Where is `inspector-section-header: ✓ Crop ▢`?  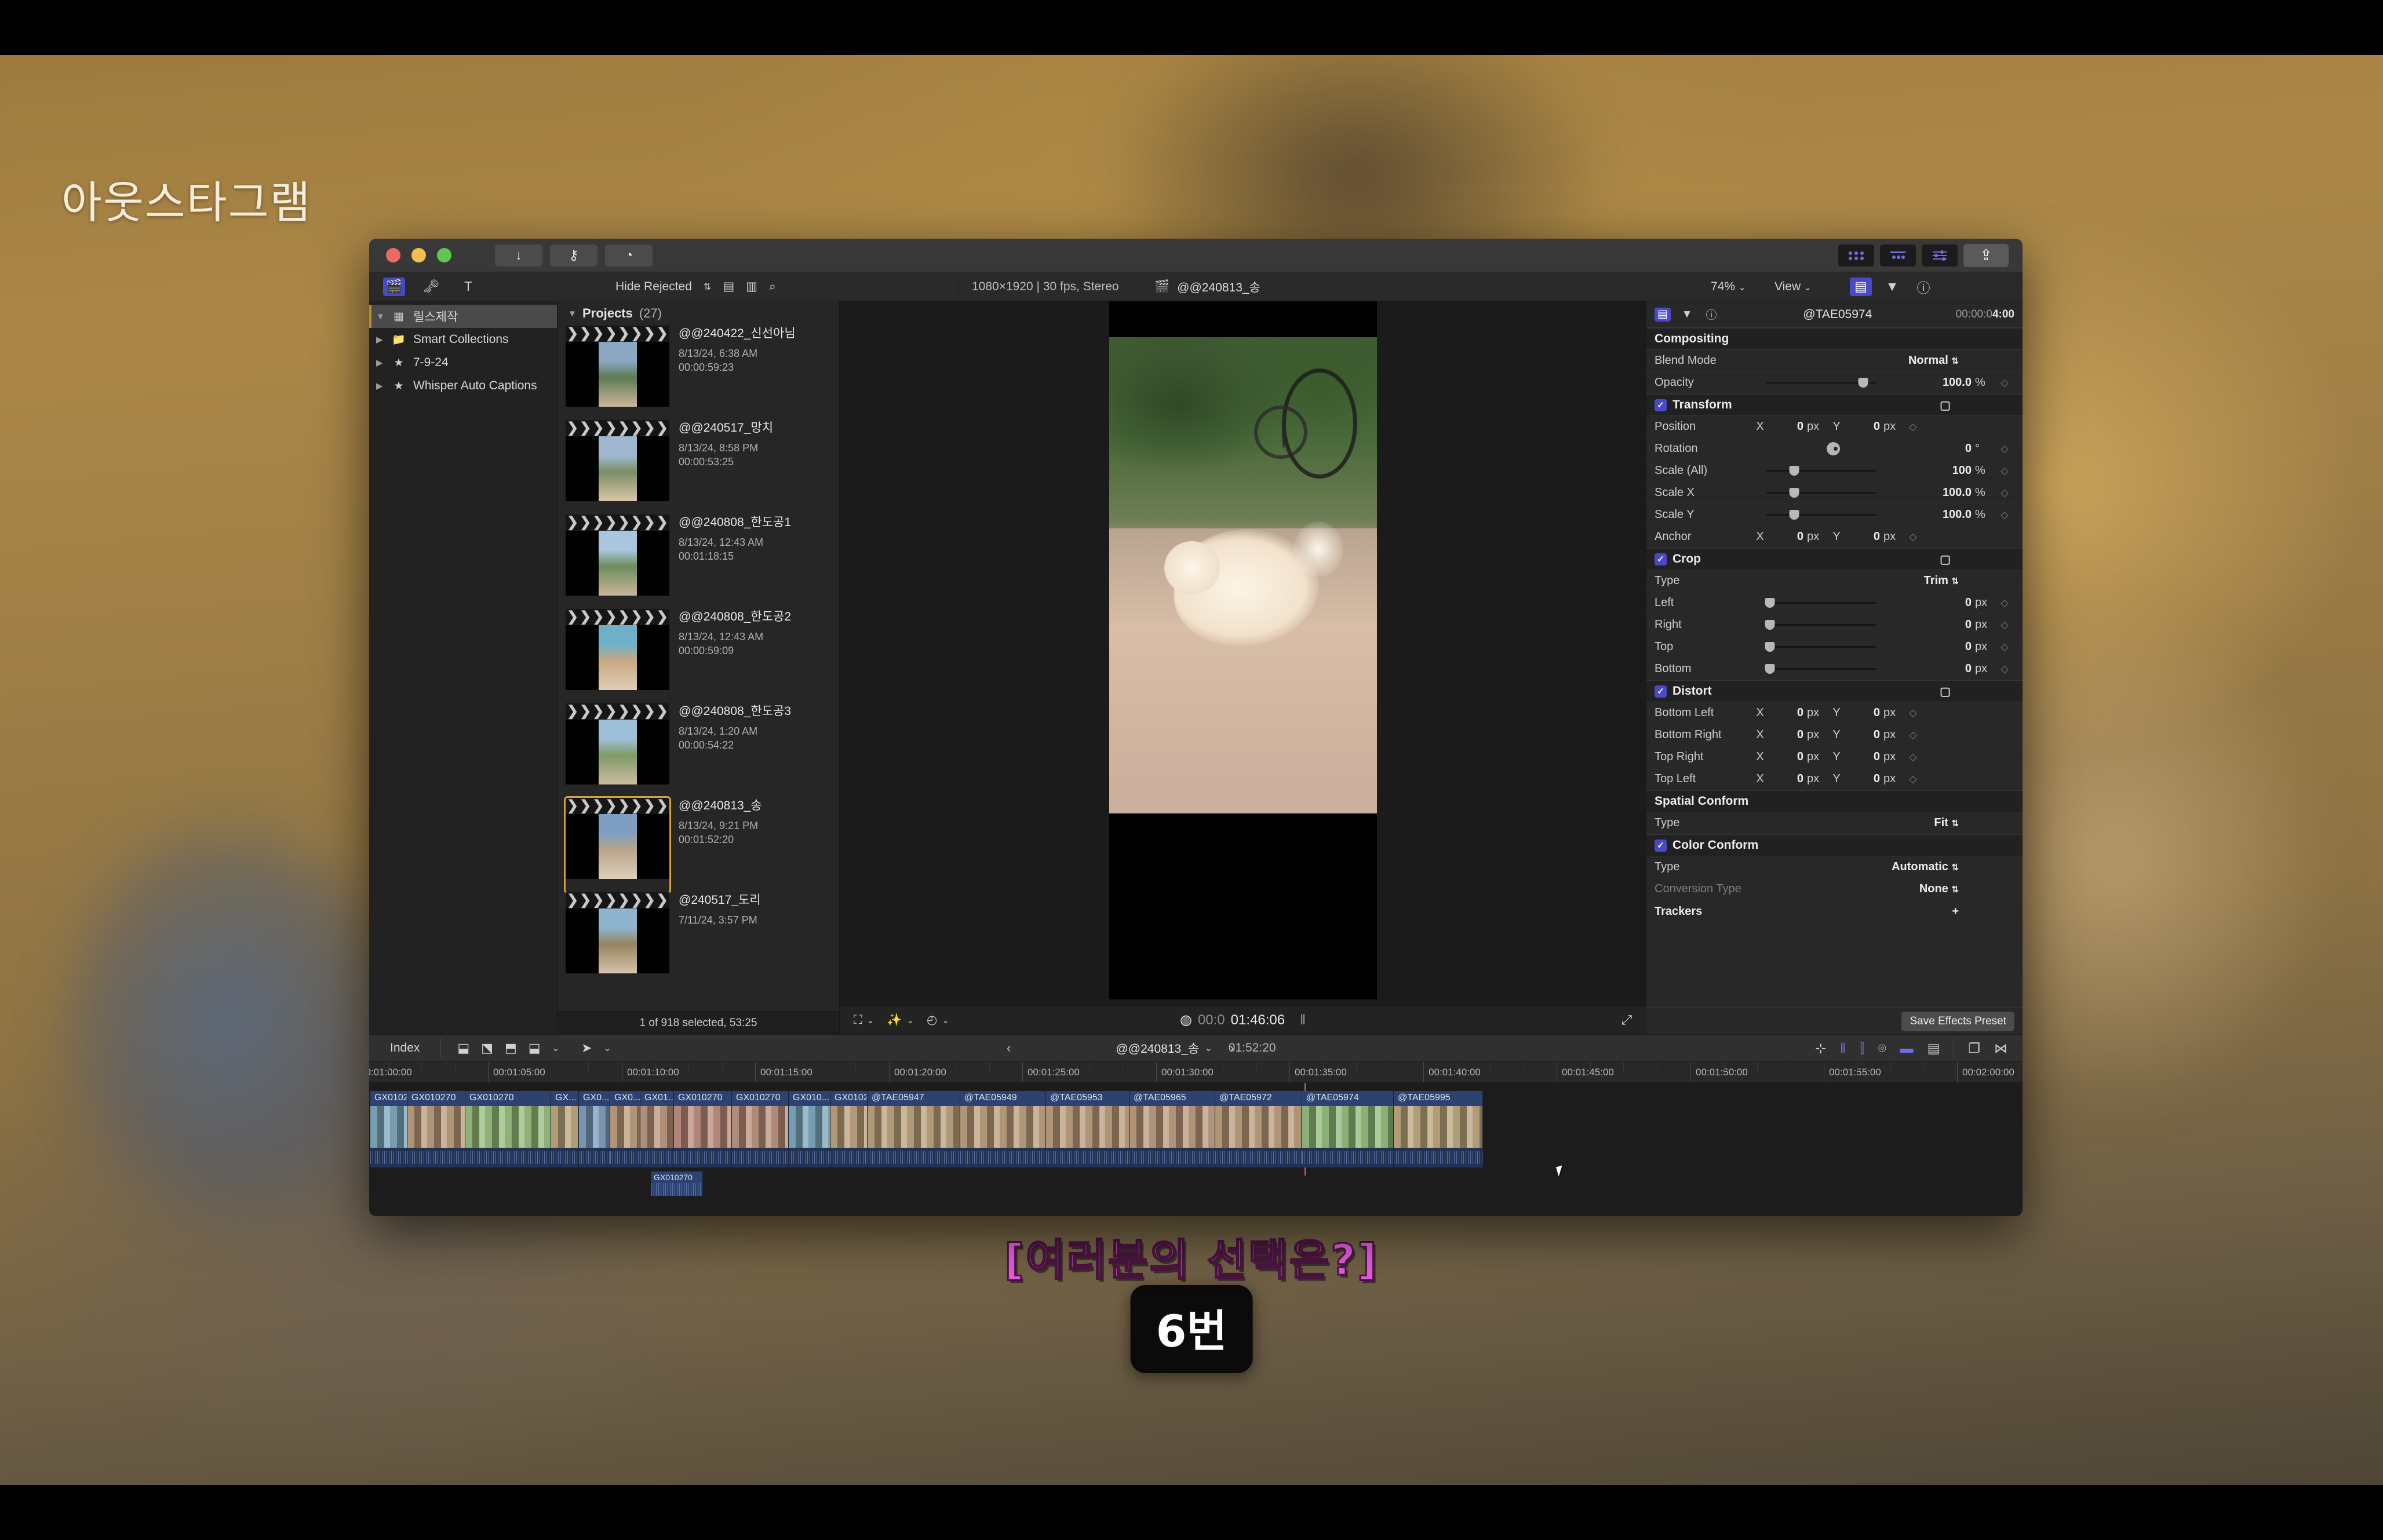 inspector-section-header: ✓ Crop ▢ is located at coordinates (1835, 559).